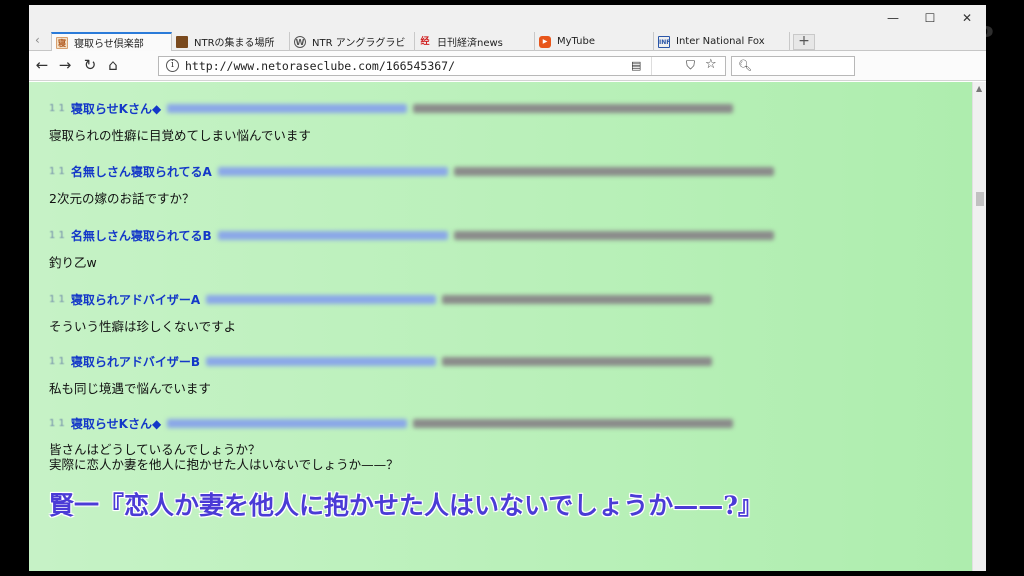 The height and width of the screenshot is (576, 1024). Describe the element at coordinates (576, 41) in the screenshot. I see `tab-label: MyTube` at that location.